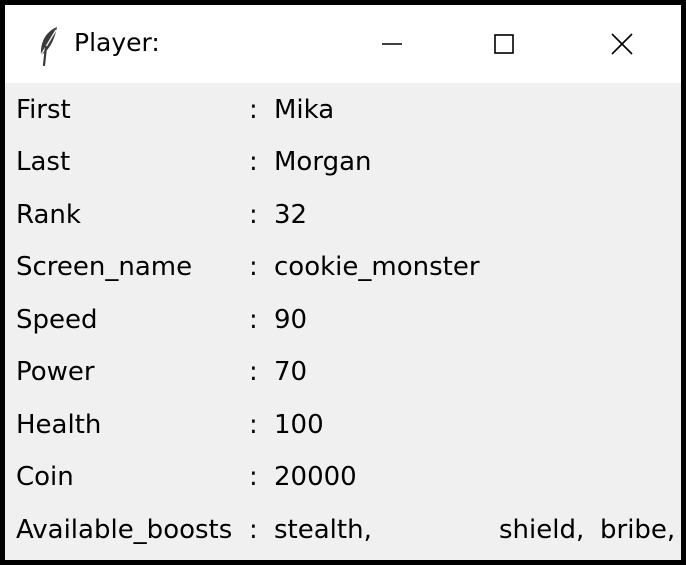 Image resolution: width=686 pixels, height=565 pixels. I want to click on close-button, so click(622, 44).